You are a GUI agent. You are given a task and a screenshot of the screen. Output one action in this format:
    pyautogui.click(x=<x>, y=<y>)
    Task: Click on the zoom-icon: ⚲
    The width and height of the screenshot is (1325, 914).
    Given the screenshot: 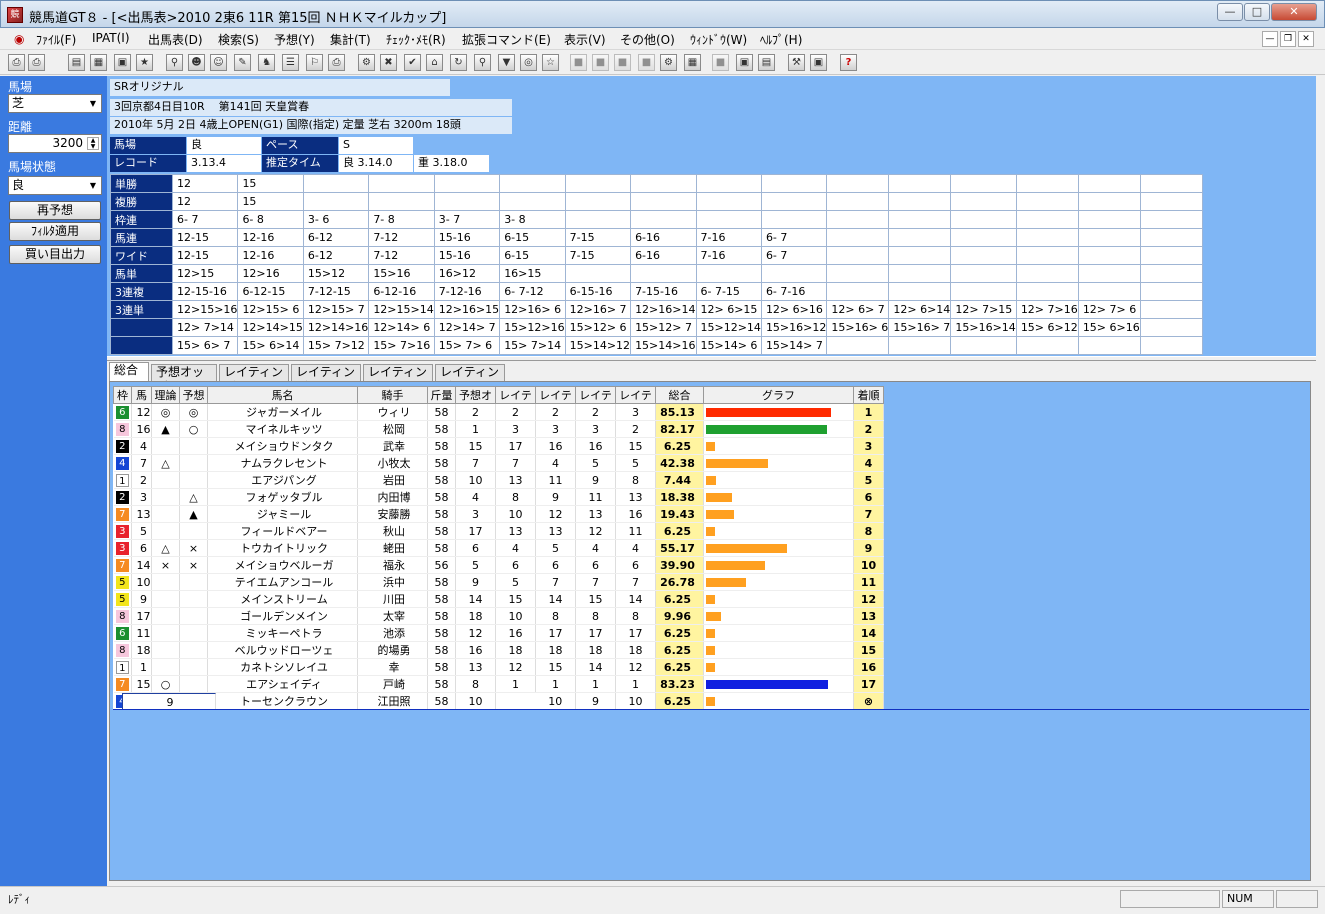 What is the action you would take?
    pyautogui.click(x=482, y=62)
    